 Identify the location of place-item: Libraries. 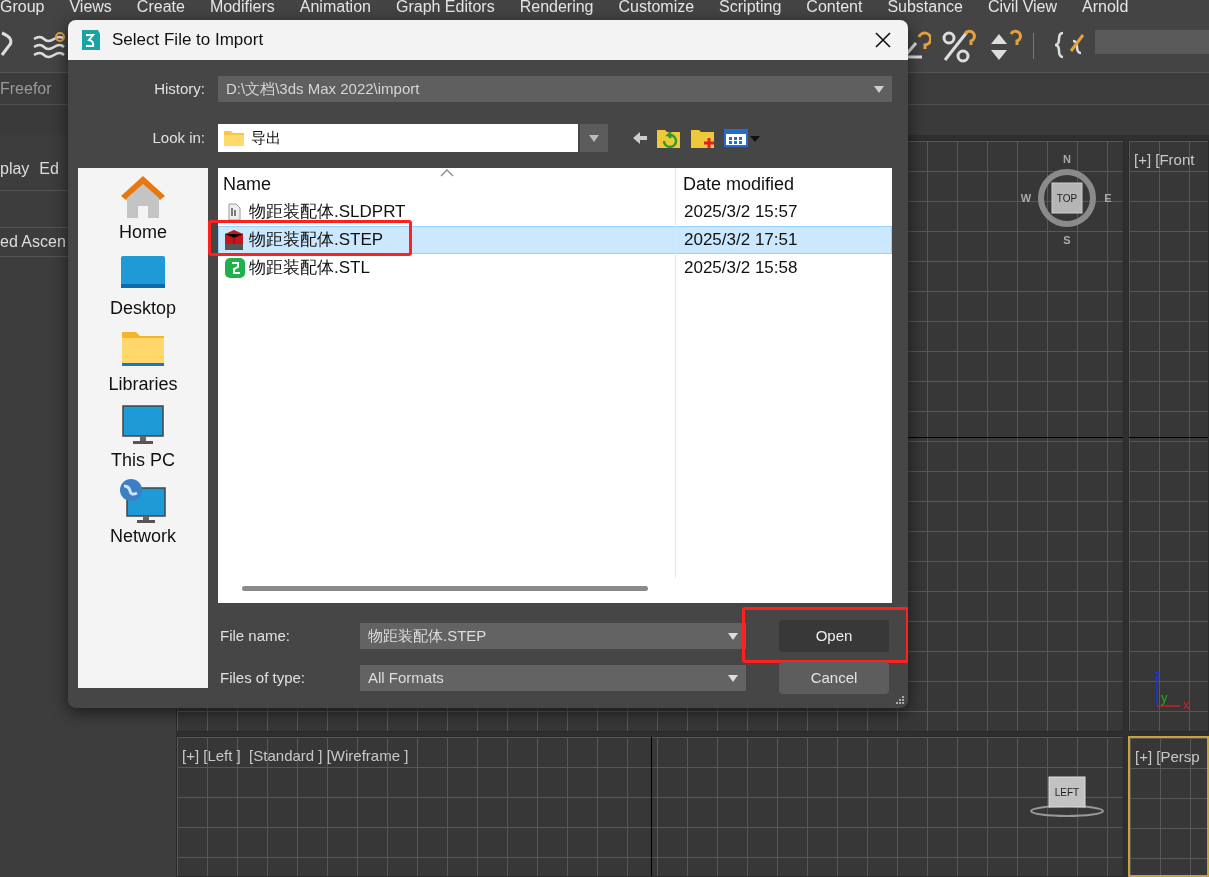
(143, 360).